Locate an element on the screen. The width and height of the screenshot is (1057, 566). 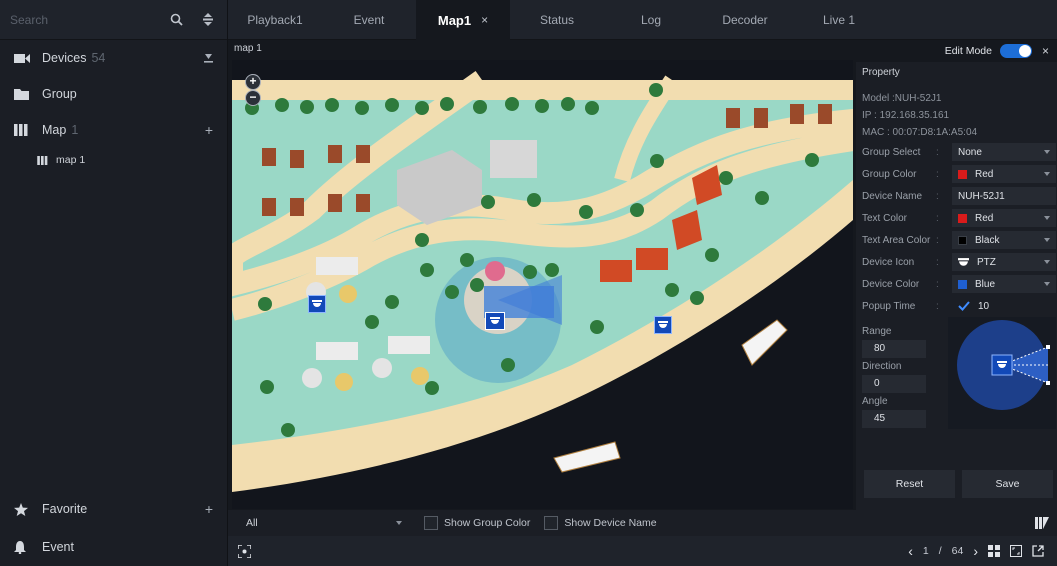
dropdown-value: PTZ is located at coordinates (986, 262).